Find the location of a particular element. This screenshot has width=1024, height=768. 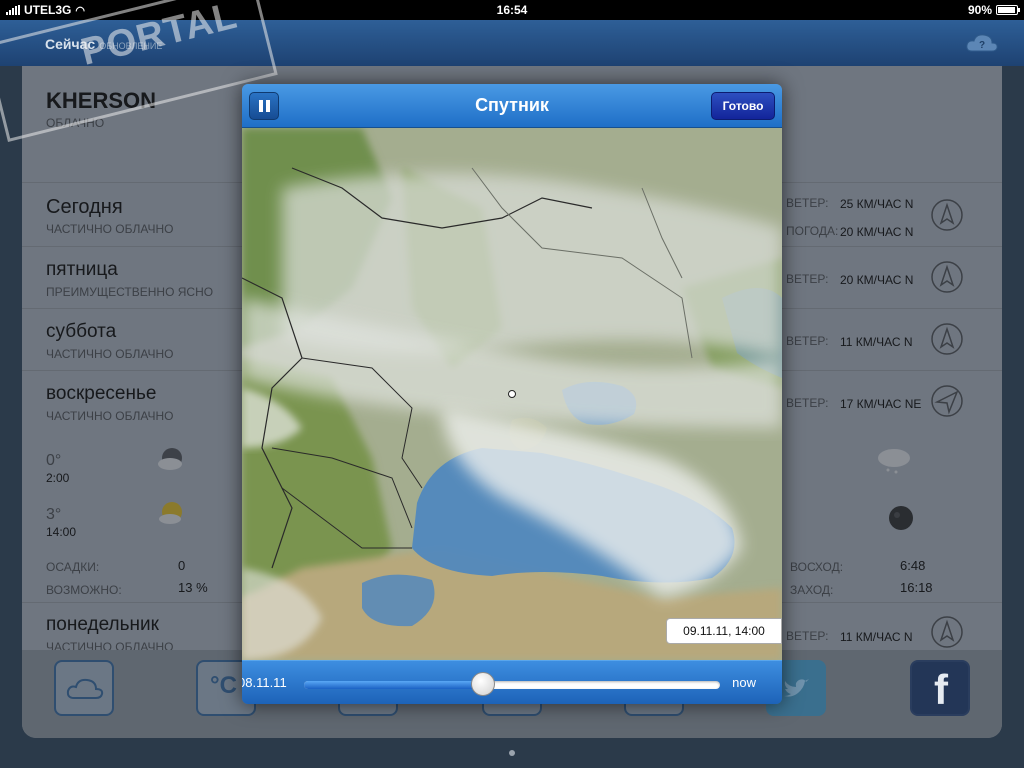

precip-label: ОСАДКИ: is located at coordinates (73, 567).